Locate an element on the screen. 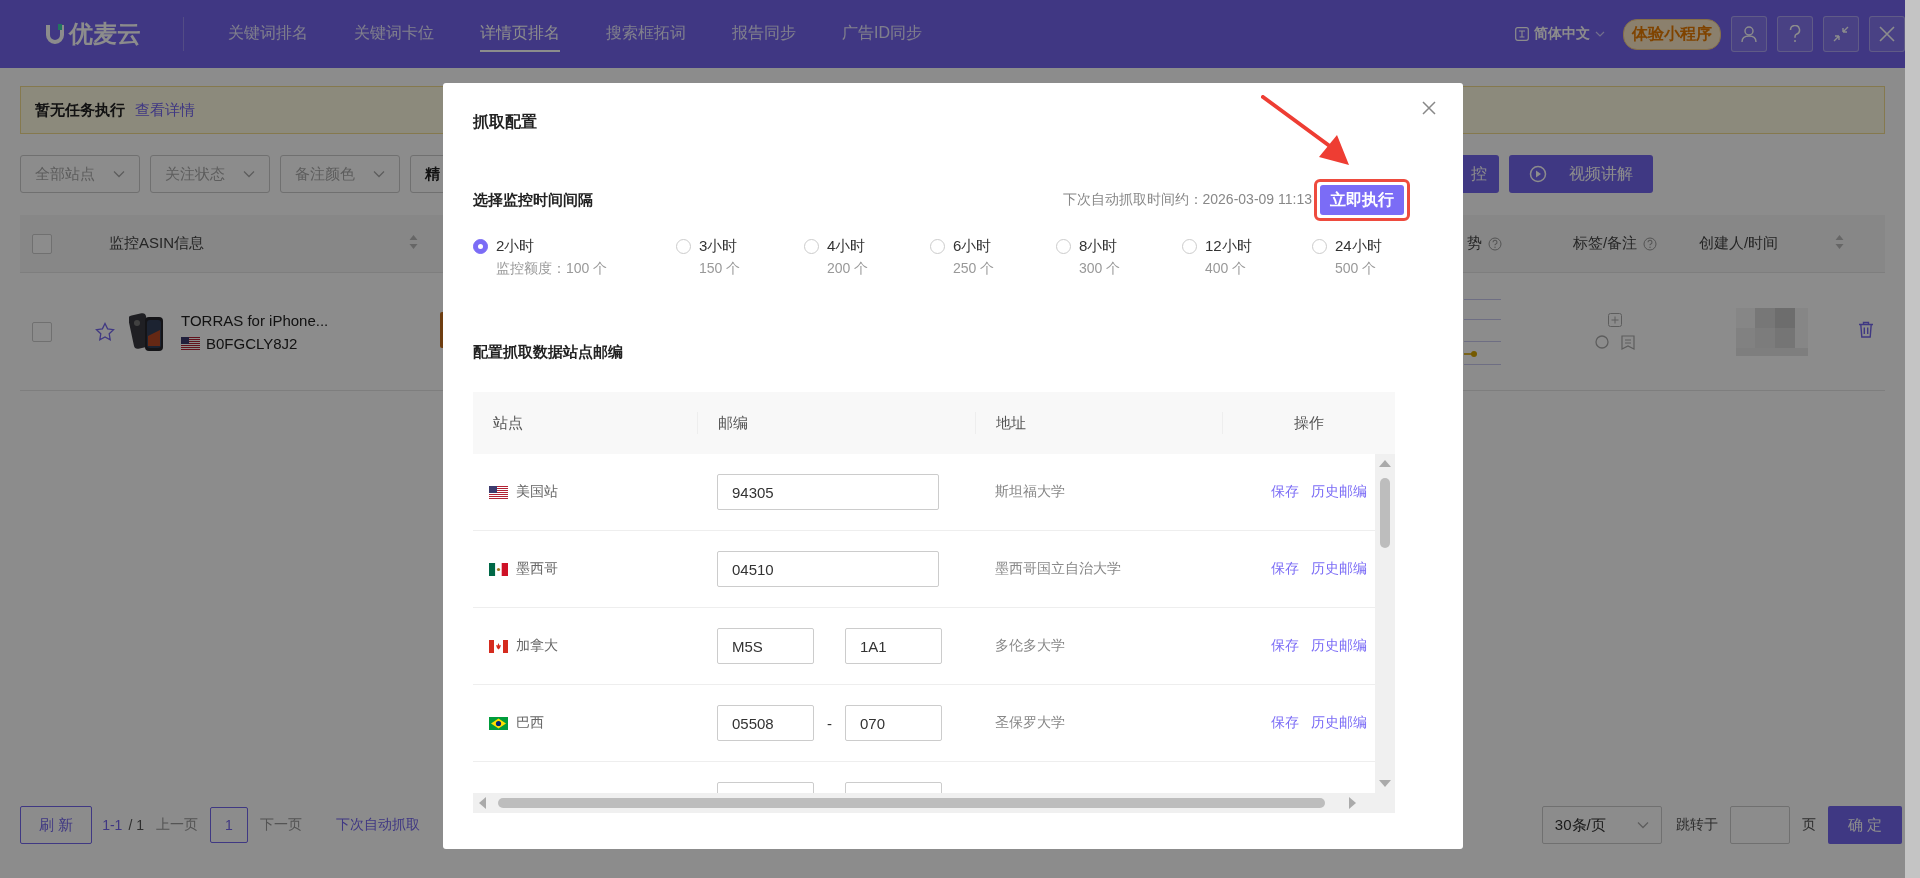  interval-label: 12小时 is located at coordinates (1228, 246).